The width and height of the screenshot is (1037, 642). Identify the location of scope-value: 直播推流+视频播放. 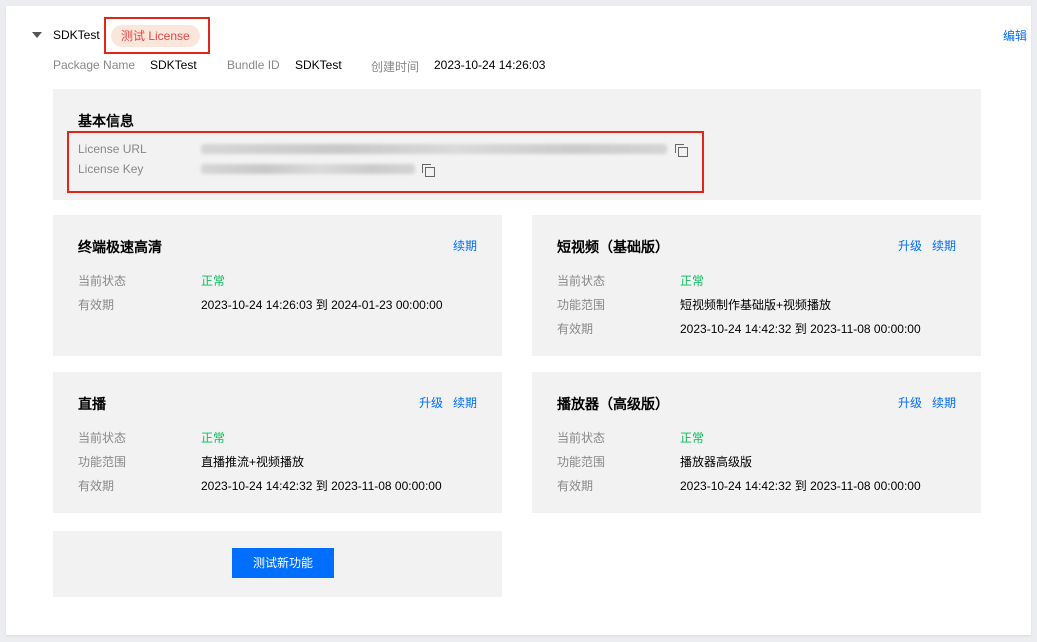
(253, 462).